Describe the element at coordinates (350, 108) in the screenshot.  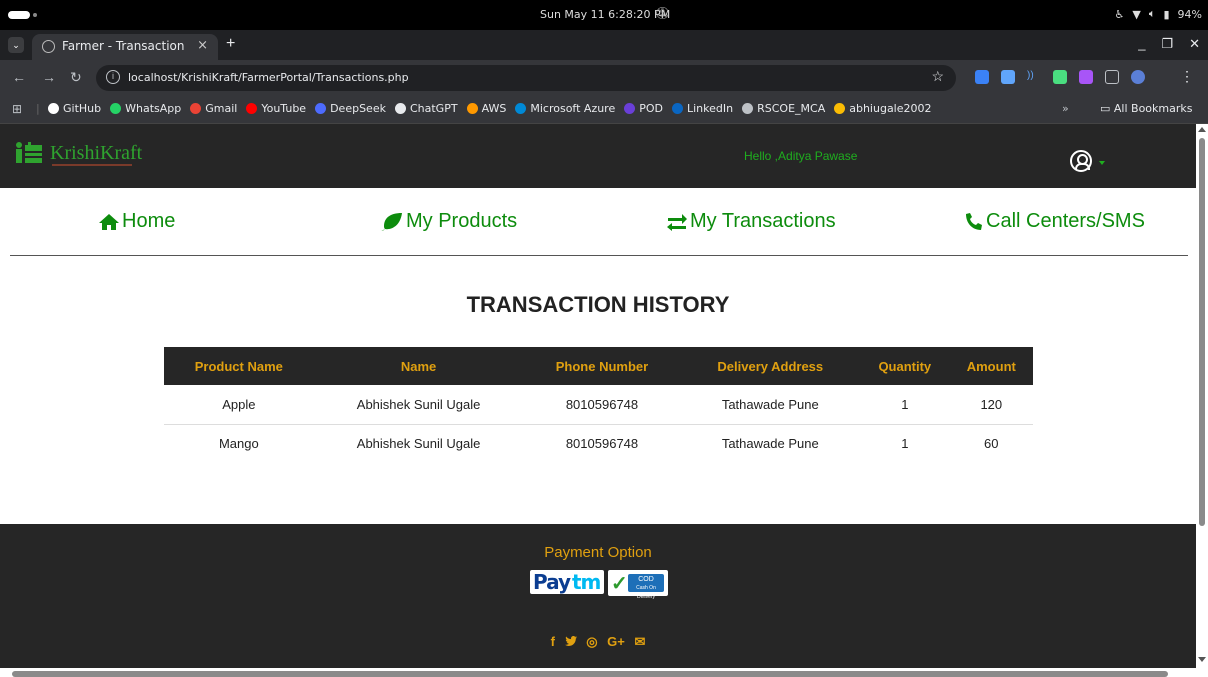
I see `bookmark-item: DeepSeek` at that location.